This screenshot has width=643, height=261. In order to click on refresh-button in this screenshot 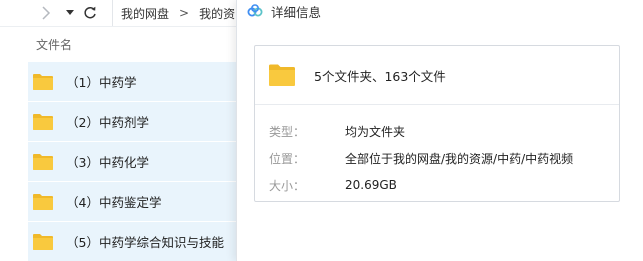, I will do `click(90, 13)`.